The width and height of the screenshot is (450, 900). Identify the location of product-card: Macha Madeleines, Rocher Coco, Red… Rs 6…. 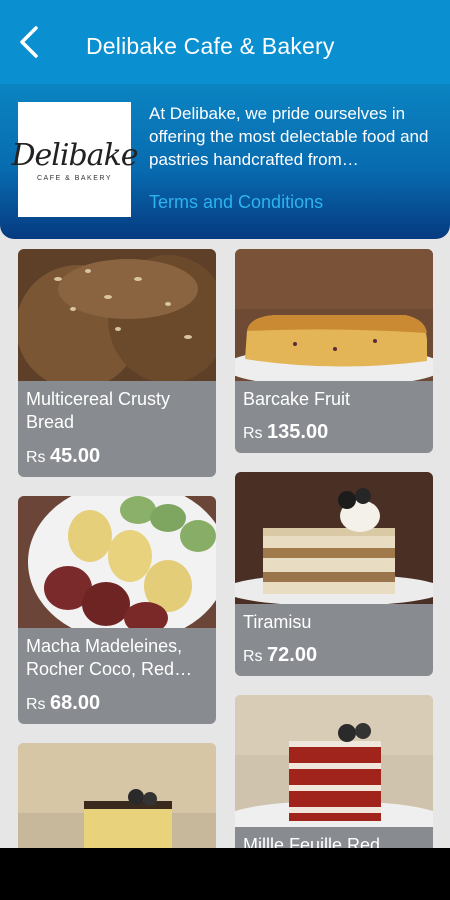
(117, 610).